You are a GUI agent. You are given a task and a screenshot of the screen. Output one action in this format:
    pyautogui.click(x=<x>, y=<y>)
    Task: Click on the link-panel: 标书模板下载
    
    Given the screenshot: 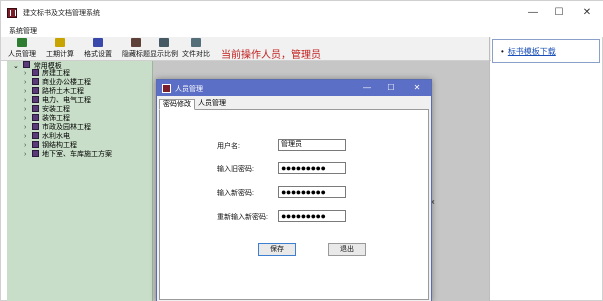 What is the action you would take?
    pyautogui.click(x=546, y=51)
    